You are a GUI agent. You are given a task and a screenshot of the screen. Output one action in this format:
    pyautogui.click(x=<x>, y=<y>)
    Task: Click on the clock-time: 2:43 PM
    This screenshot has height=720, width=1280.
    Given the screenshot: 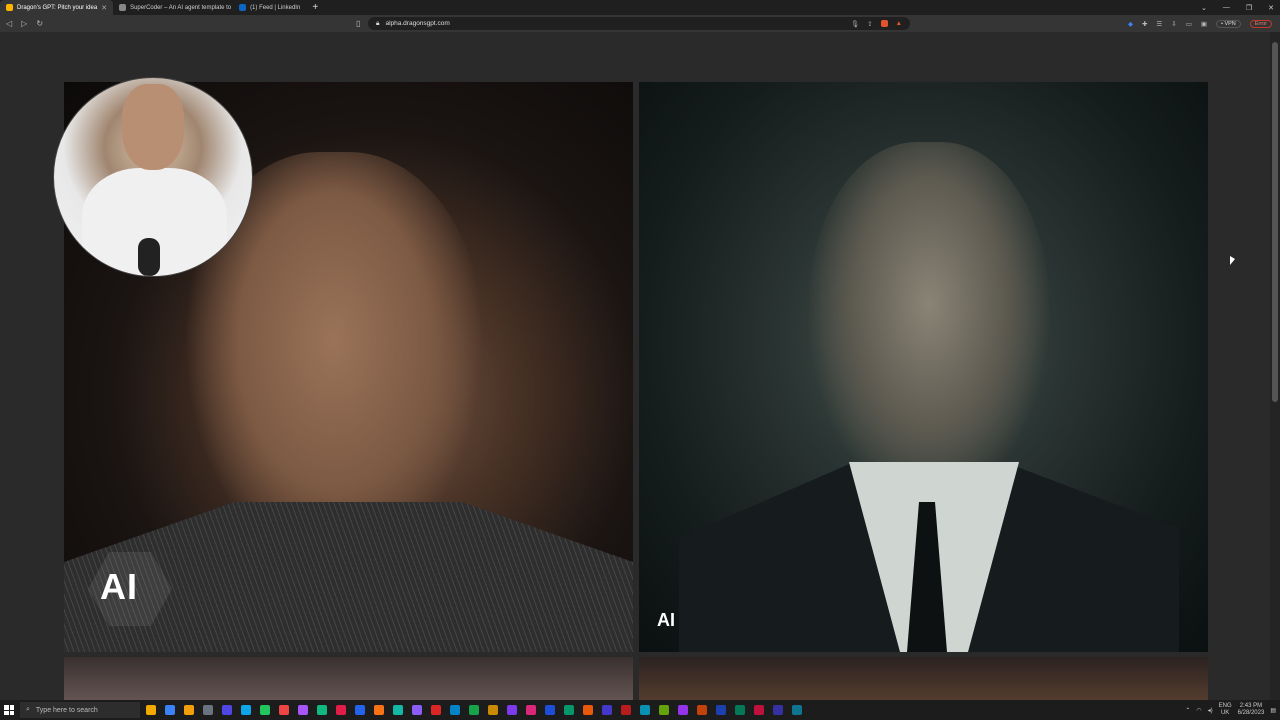 What is the action you would take?
    pyautogui.click(x=1251, y=706)
    